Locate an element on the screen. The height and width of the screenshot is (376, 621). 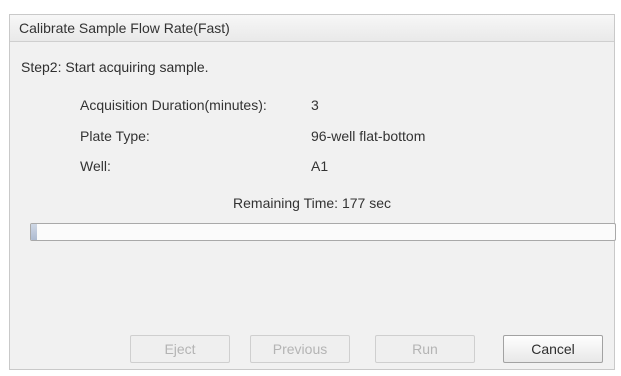
dialog-title: Calibrate Sample Flow Rate(Fast) is located at coordinates (124, 28).